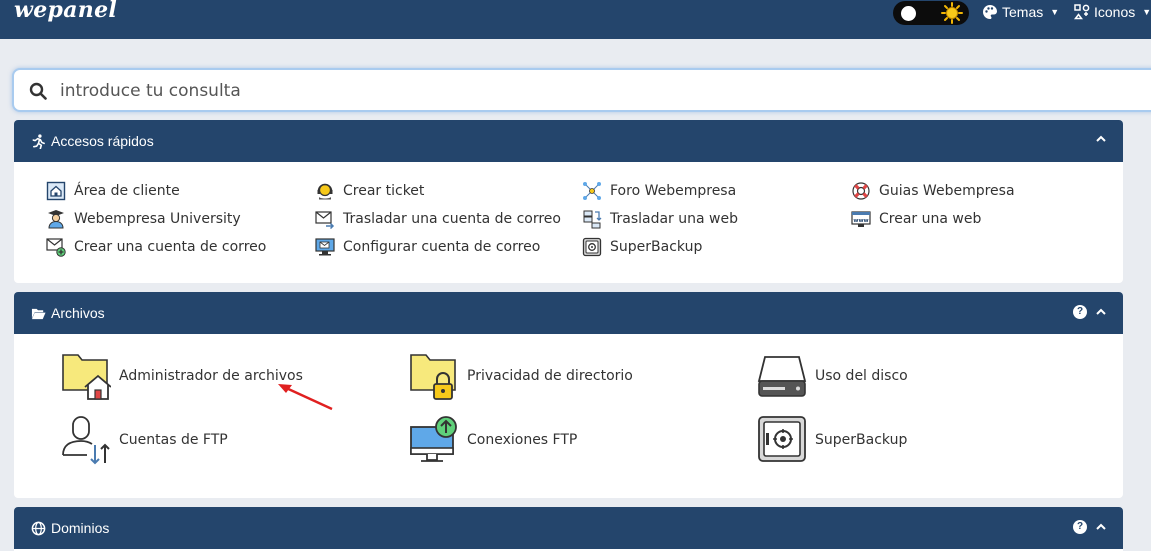 The image size is (1151, 551). Describe the element at coordinates (38, 313) in the screenshot. I see `folder-open-icon` at that location.